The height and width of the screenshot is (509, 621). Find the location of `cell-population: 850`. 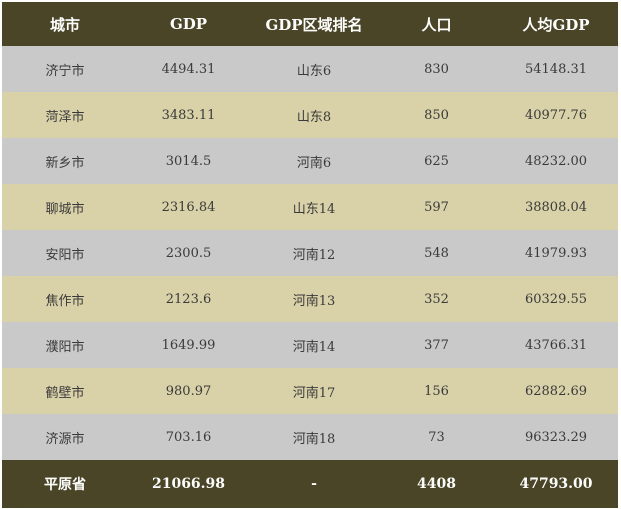

cell-population: 850 is located at coordinates (436, 115).